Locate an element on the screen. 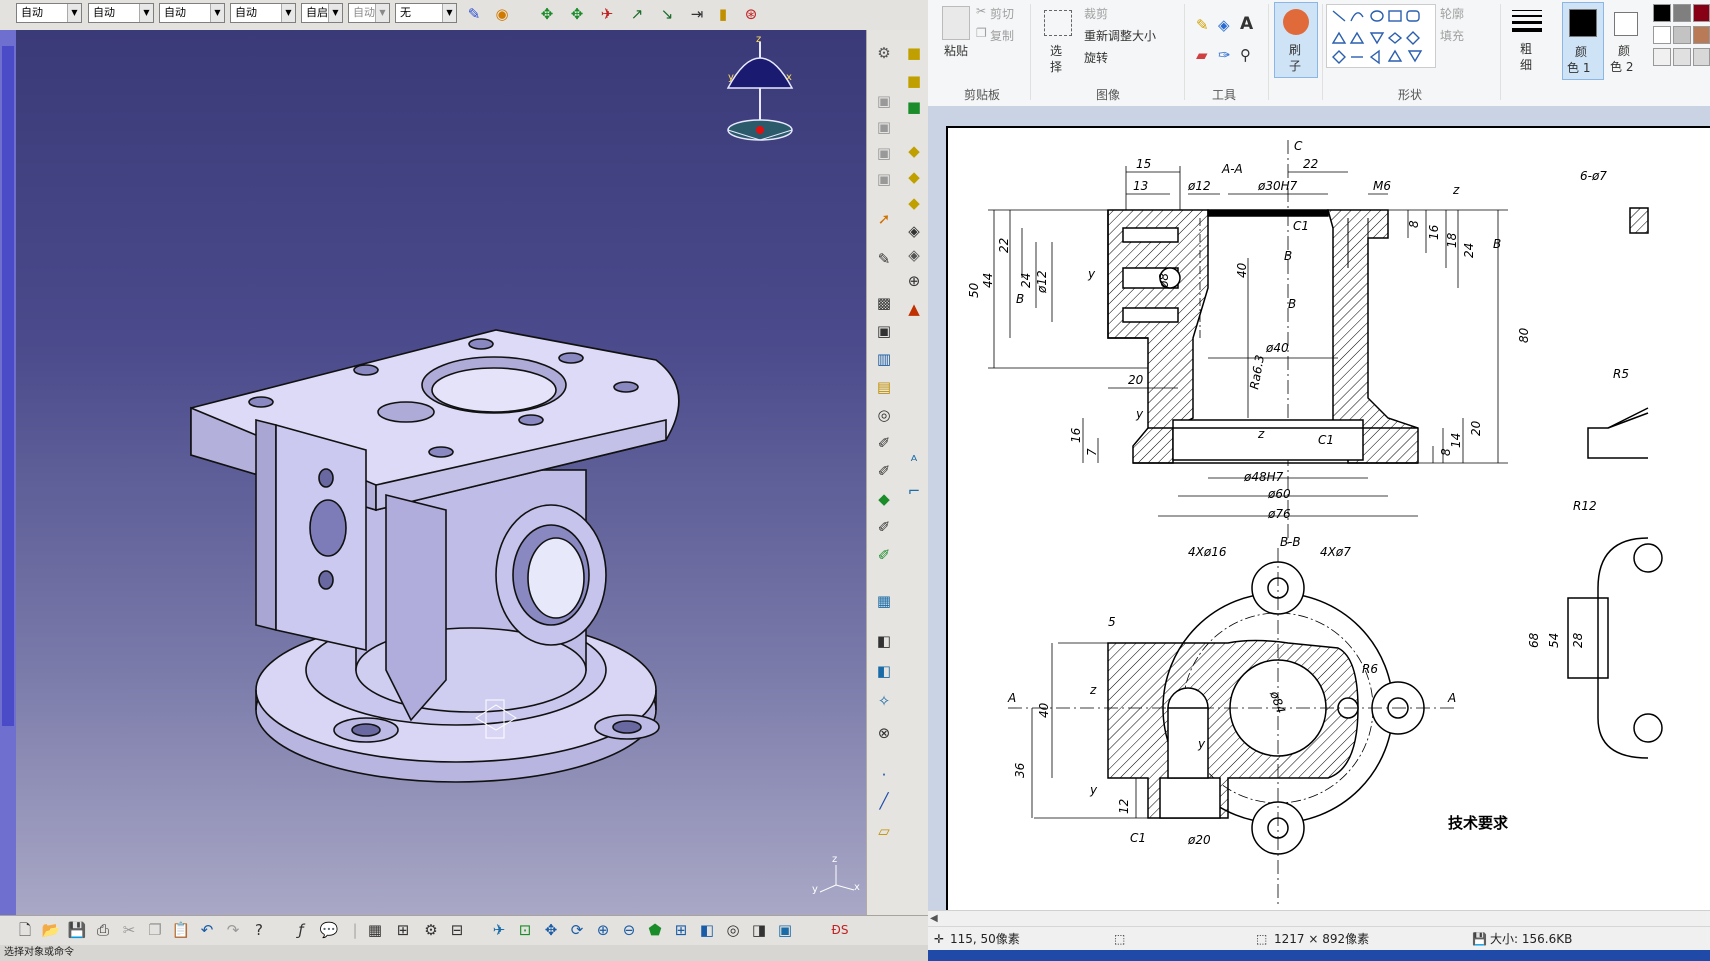 The height and width of the screenshot is (961, 1710). new-file-icon: 🗋 is located at coordinates (25, 930).